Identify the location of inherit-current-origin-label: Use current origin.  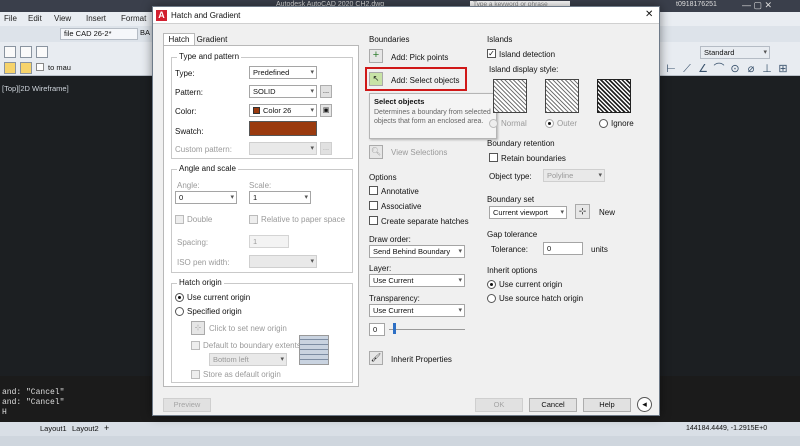
(531, 284).